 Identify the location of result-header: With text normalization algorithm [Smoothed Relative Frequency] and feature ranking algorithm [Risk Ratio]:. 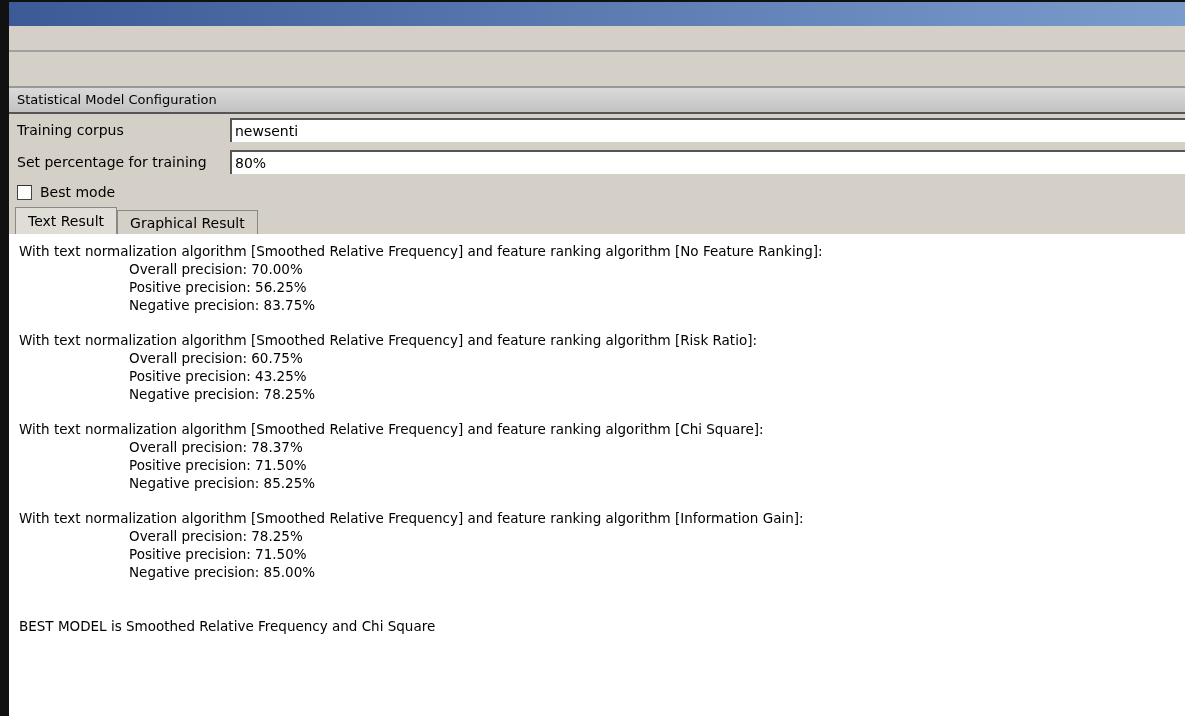
(388, 340).